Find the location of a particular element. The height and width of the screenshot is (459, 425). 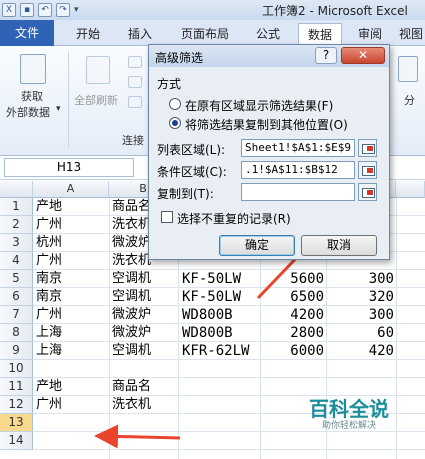

dialog-title: 高级筛选 is located at coordinates (179, 58).